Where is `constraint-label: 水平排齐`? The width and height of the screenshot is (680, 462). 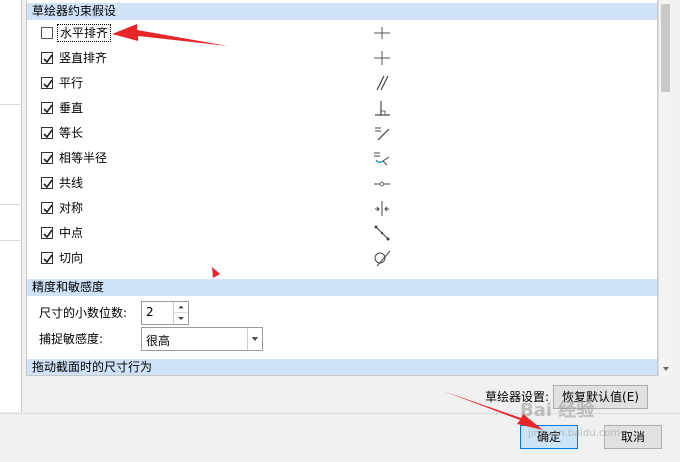 constraint-label: 水平排齐 is located at coordinates (84, 33).